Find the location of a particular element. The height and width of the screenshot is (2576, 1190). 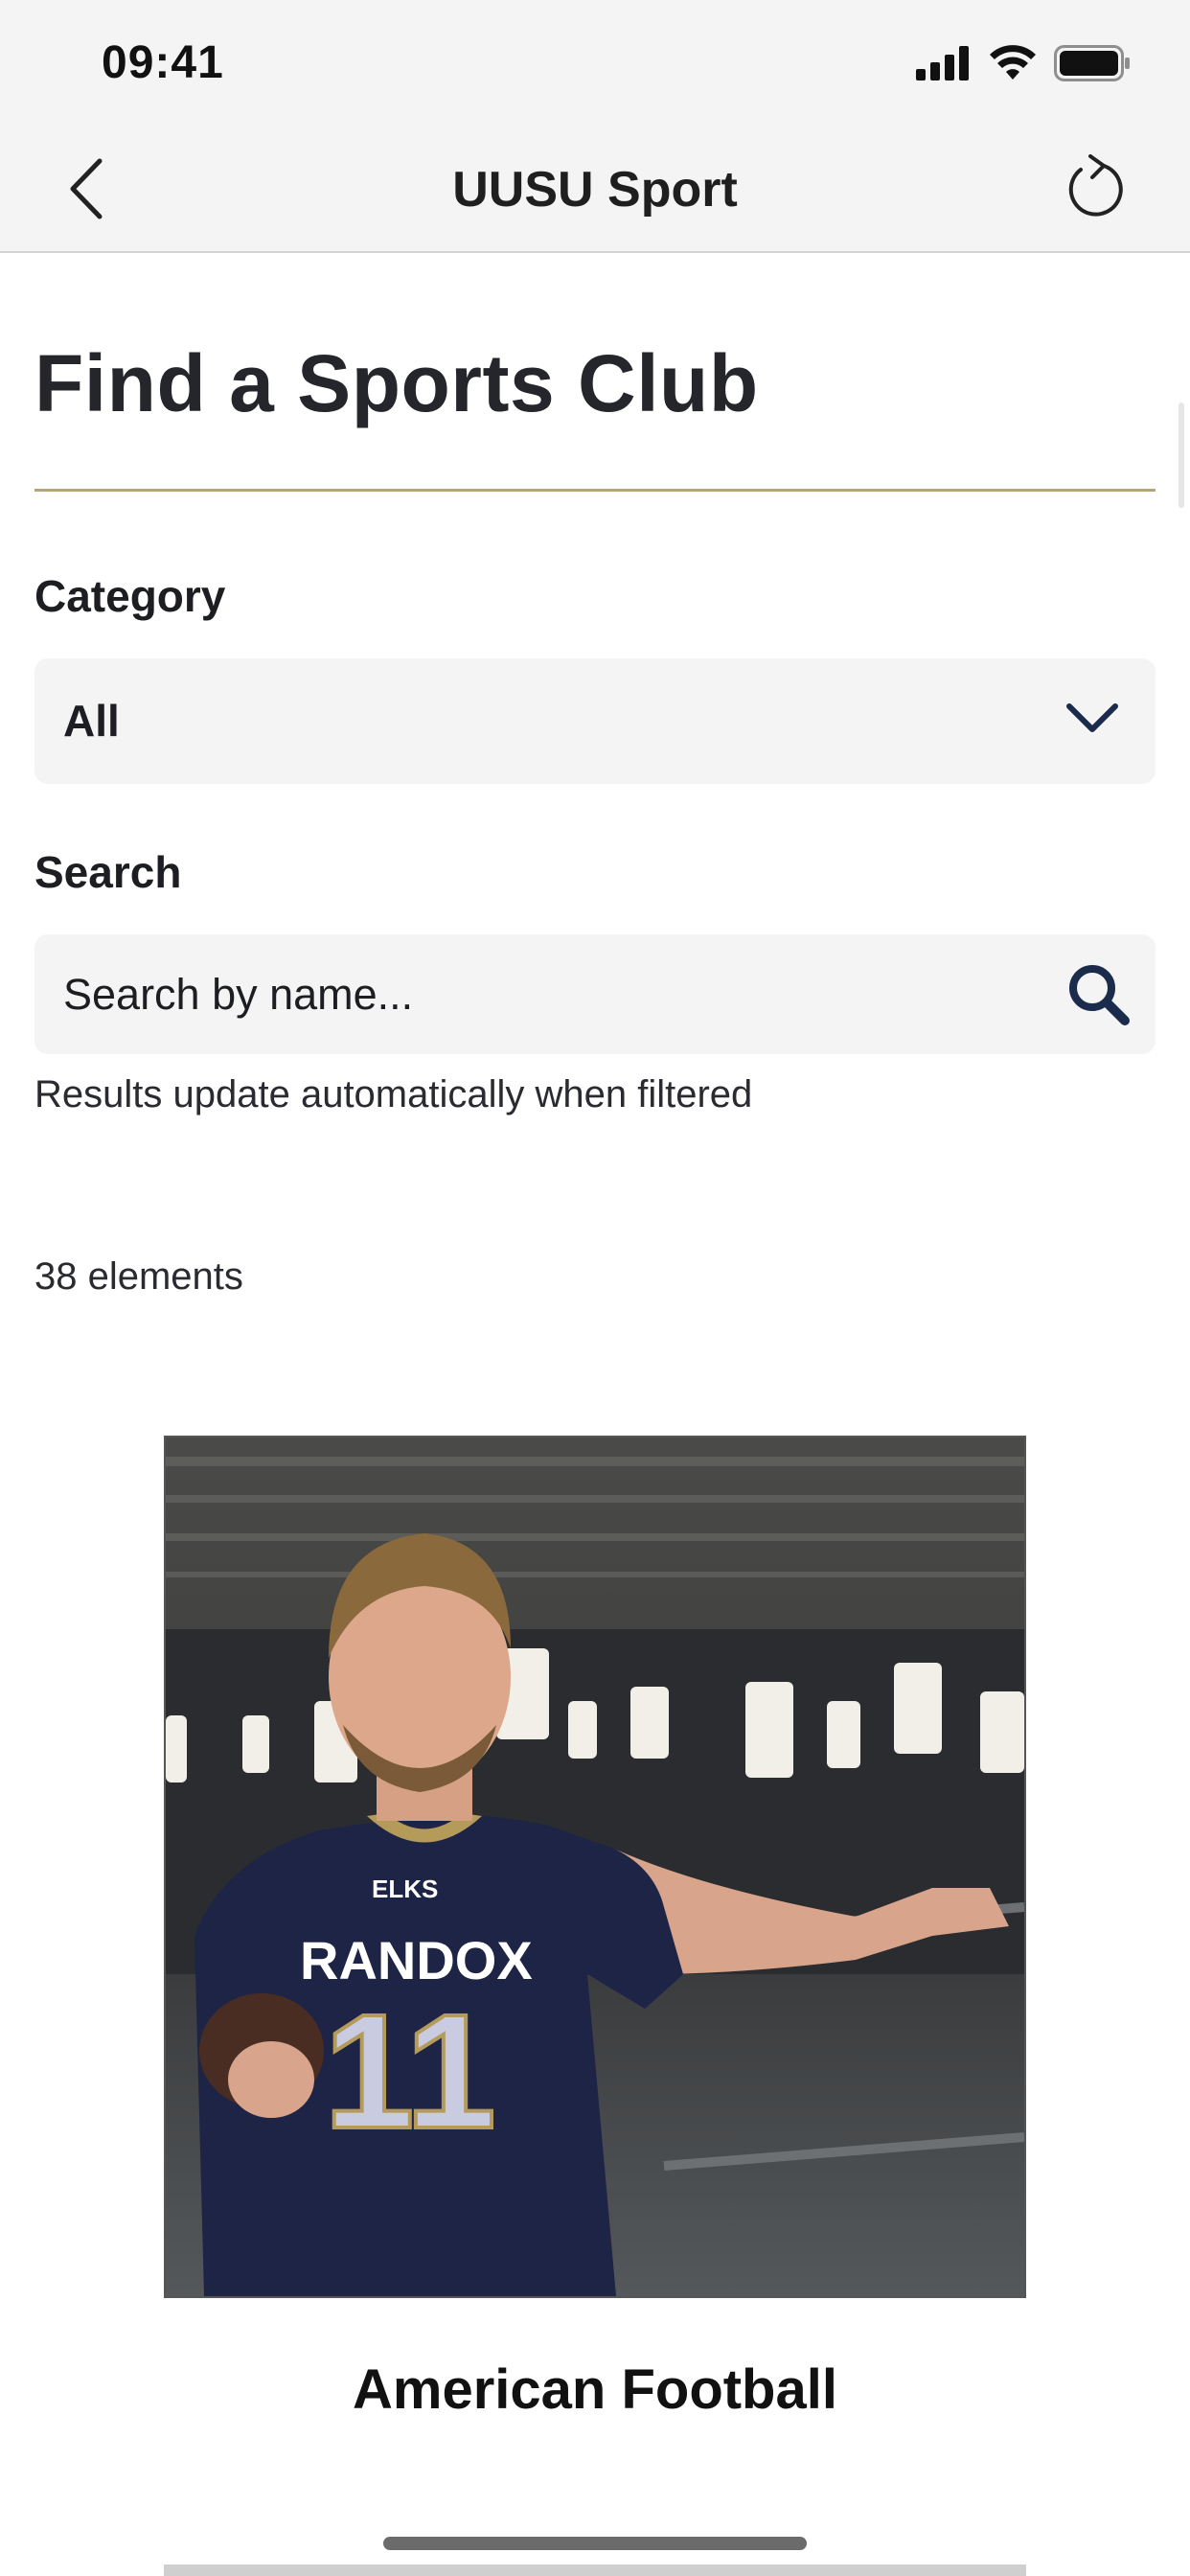

results-count: 38 elements is located at coordinates (139, 1276).